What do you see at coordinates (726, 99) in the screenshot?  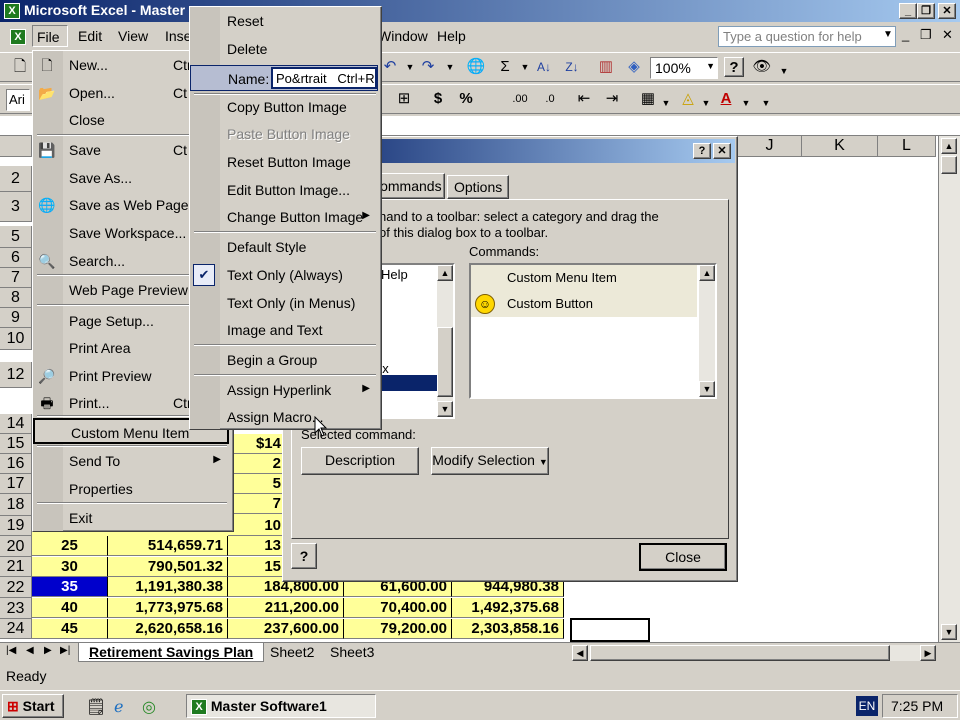 I see `font-color-icon: A` at bounding box center [726, 99].